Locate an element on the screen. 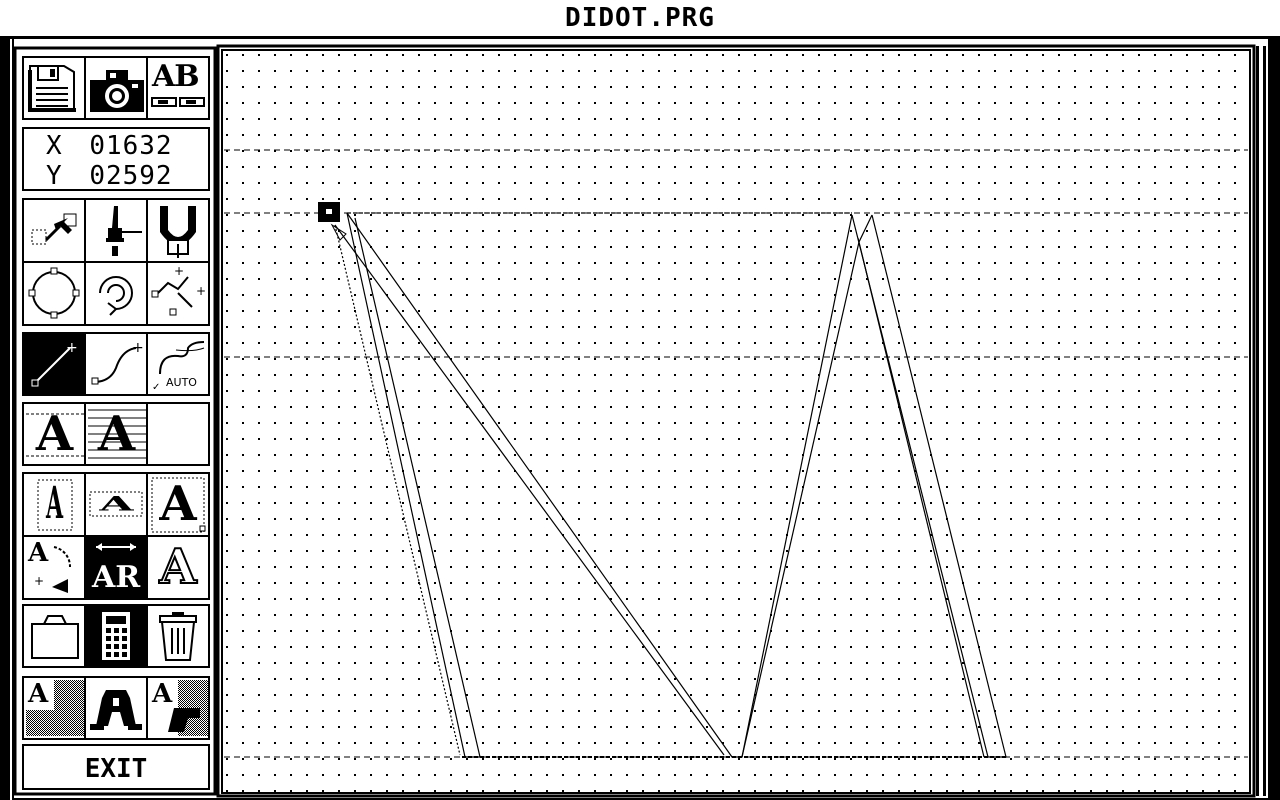 The image size is (1280, 800). select-arrow-tool is located at coordinates (54, 231).